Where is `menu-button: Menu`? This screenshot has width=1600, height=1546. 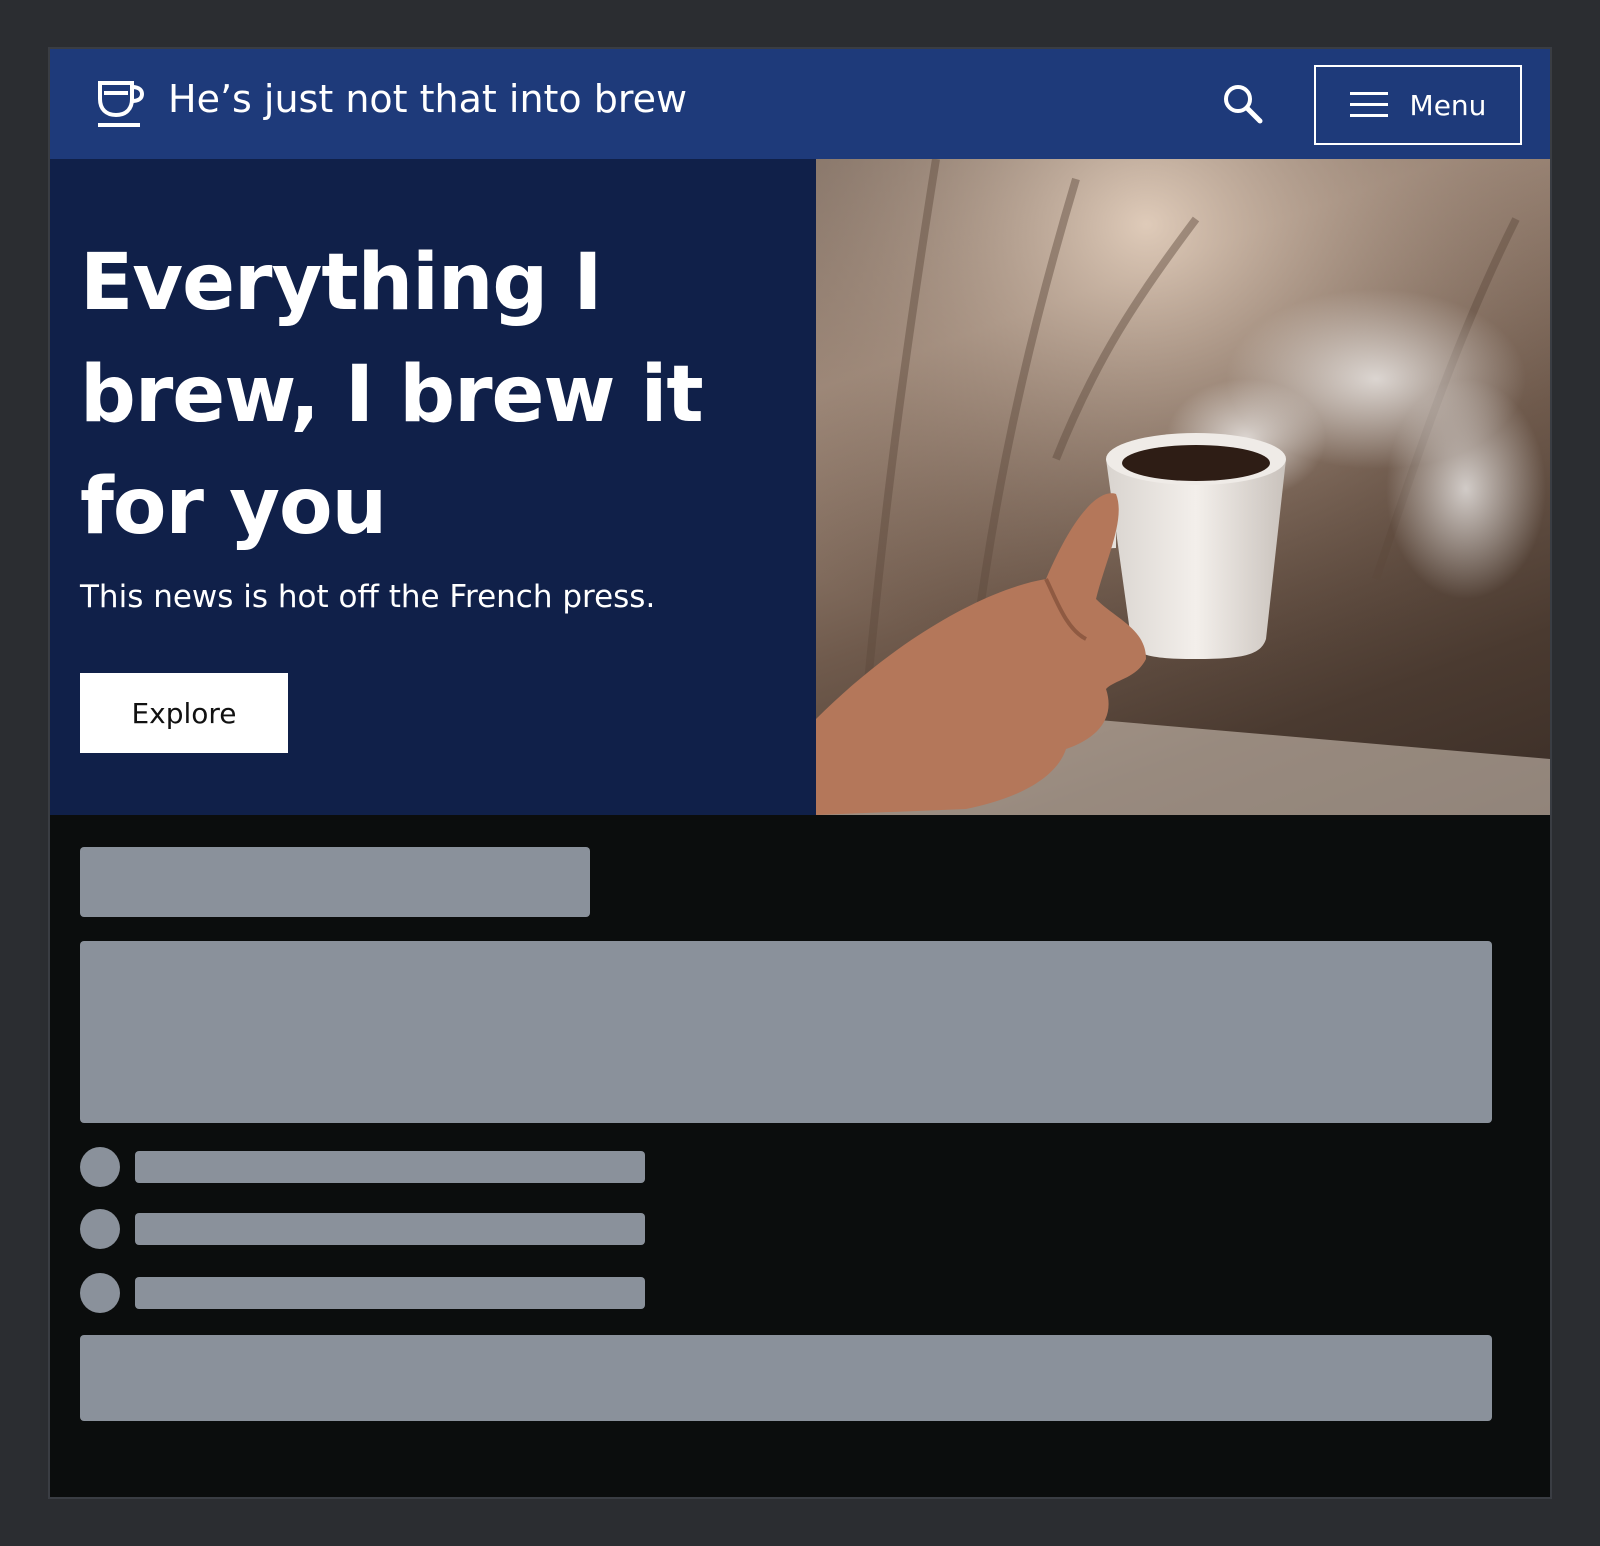
menu-button: Menu is located at coordinates (1418, 105).